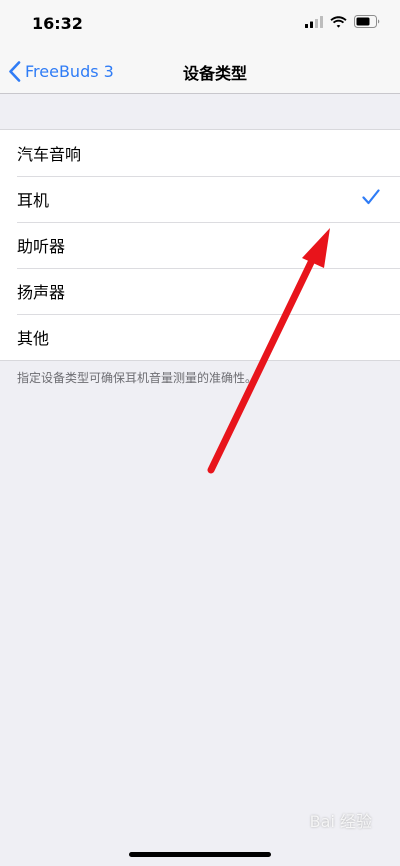  Describe the element at coordinates (340, 821) in the screenshot. I see `watermark-logo: Bai 经验` at that location.